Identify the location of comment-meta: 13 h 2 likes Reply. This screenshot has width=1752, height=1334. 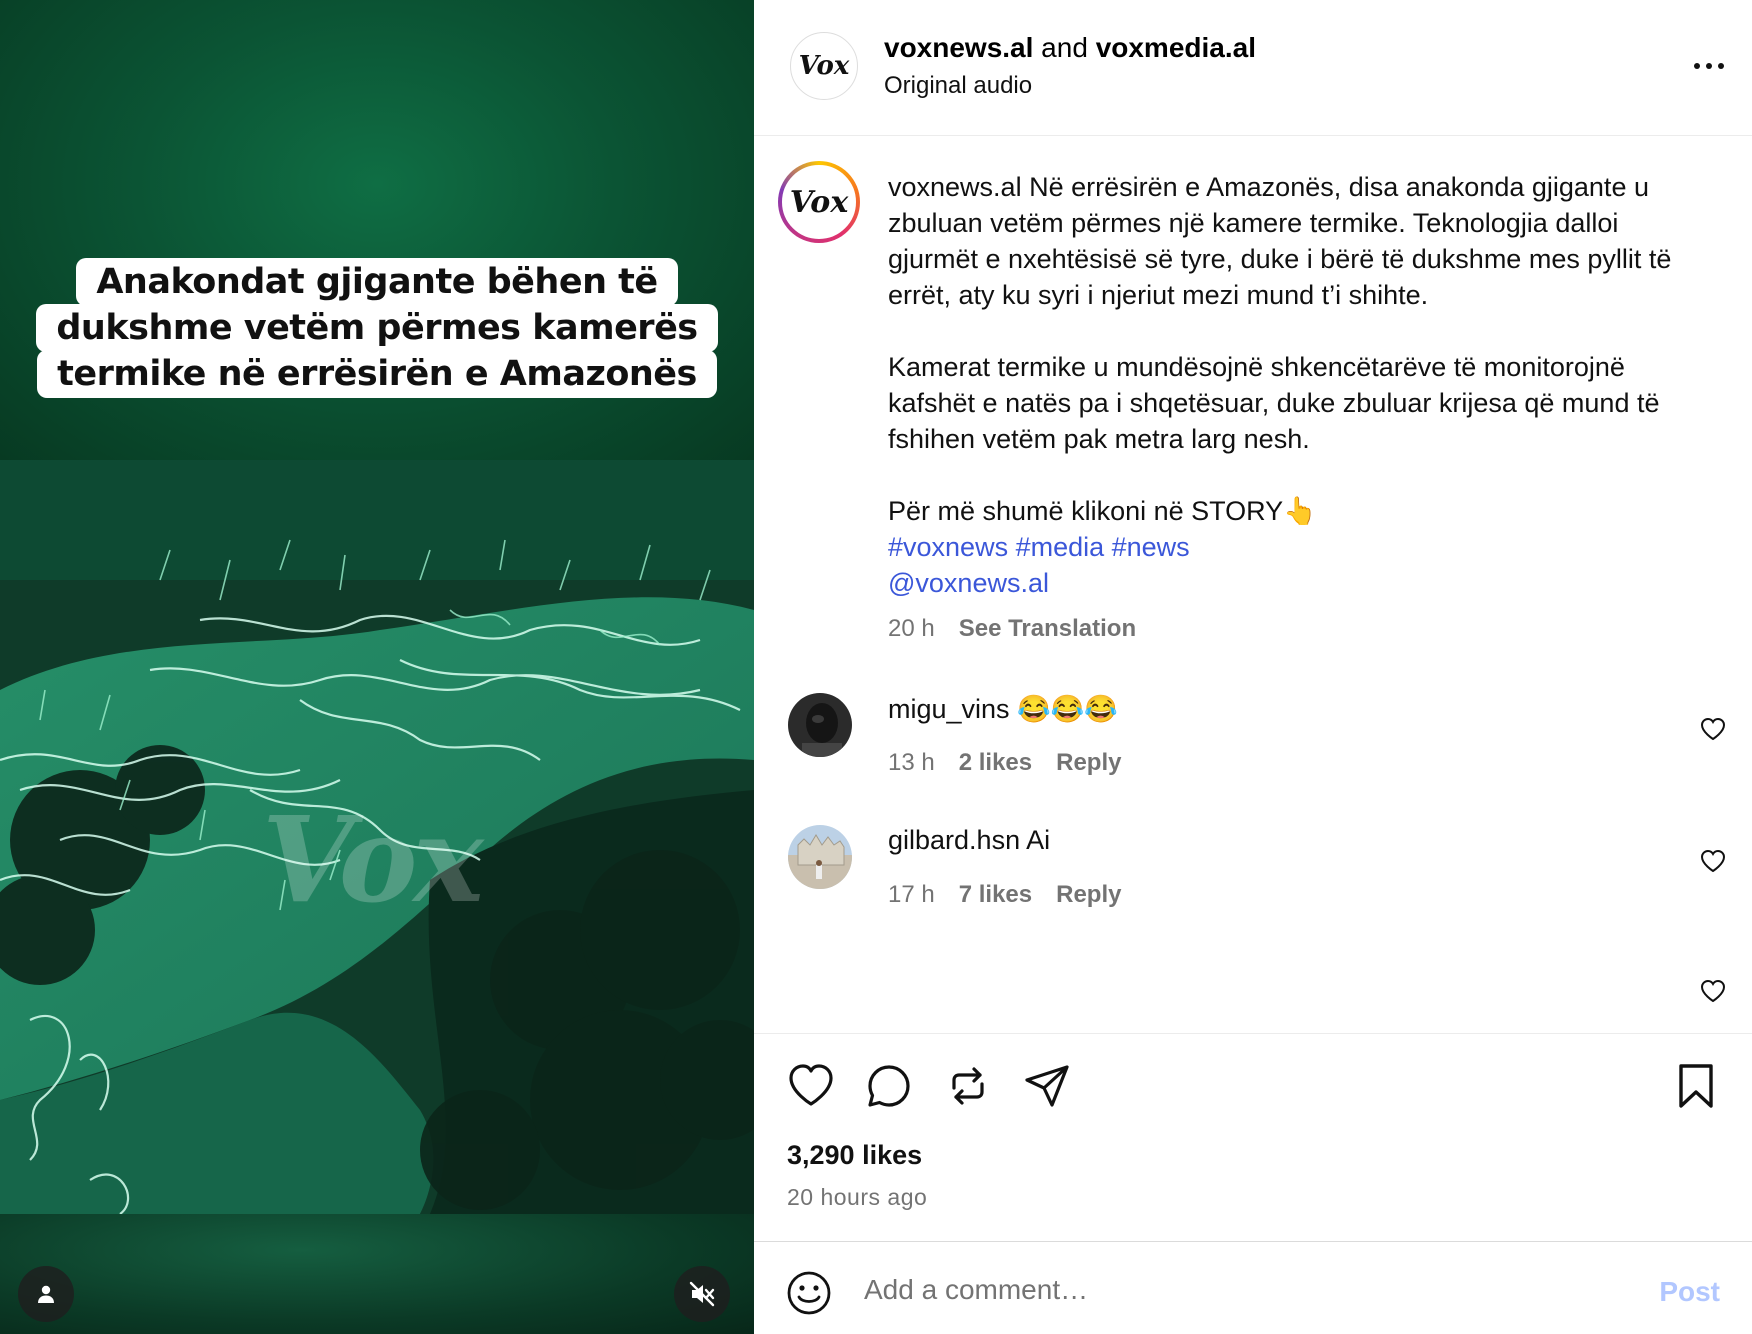
(1004, 763).